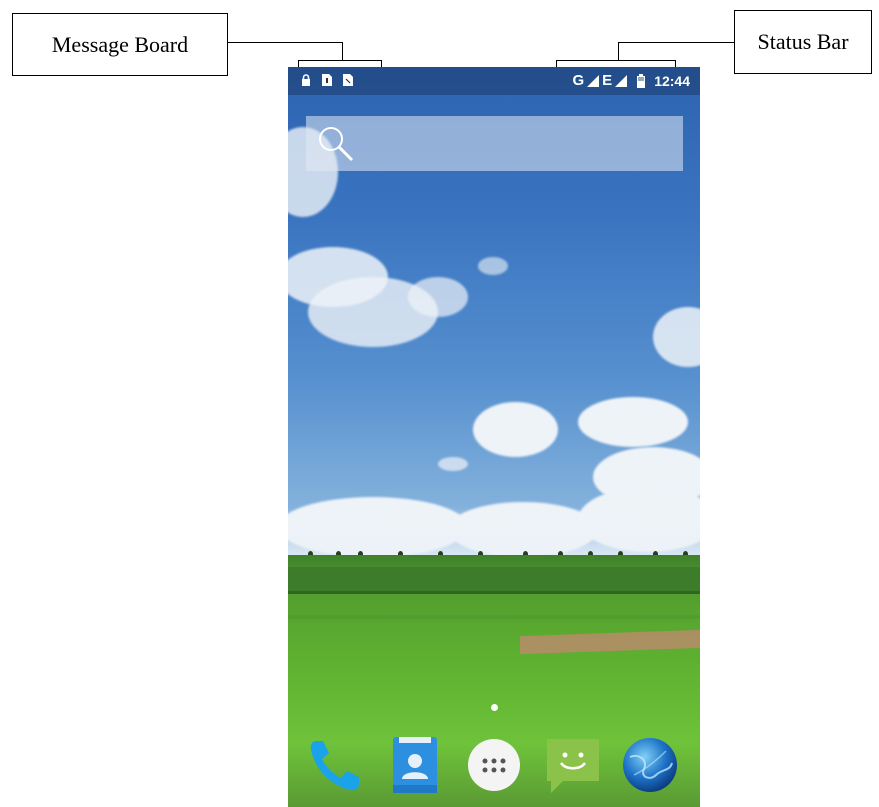  What do you see at coordinates (340, 60) in the screenshot?
I see `message-board-bracket` at bounding box center [340, 60].